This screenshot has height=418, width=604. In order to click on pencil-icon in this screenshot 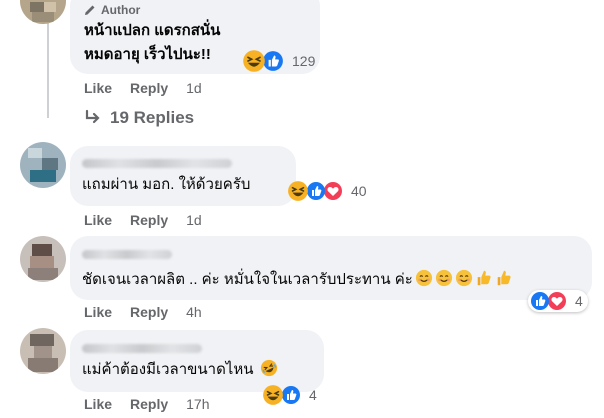, I will do `click(90, 10)`.